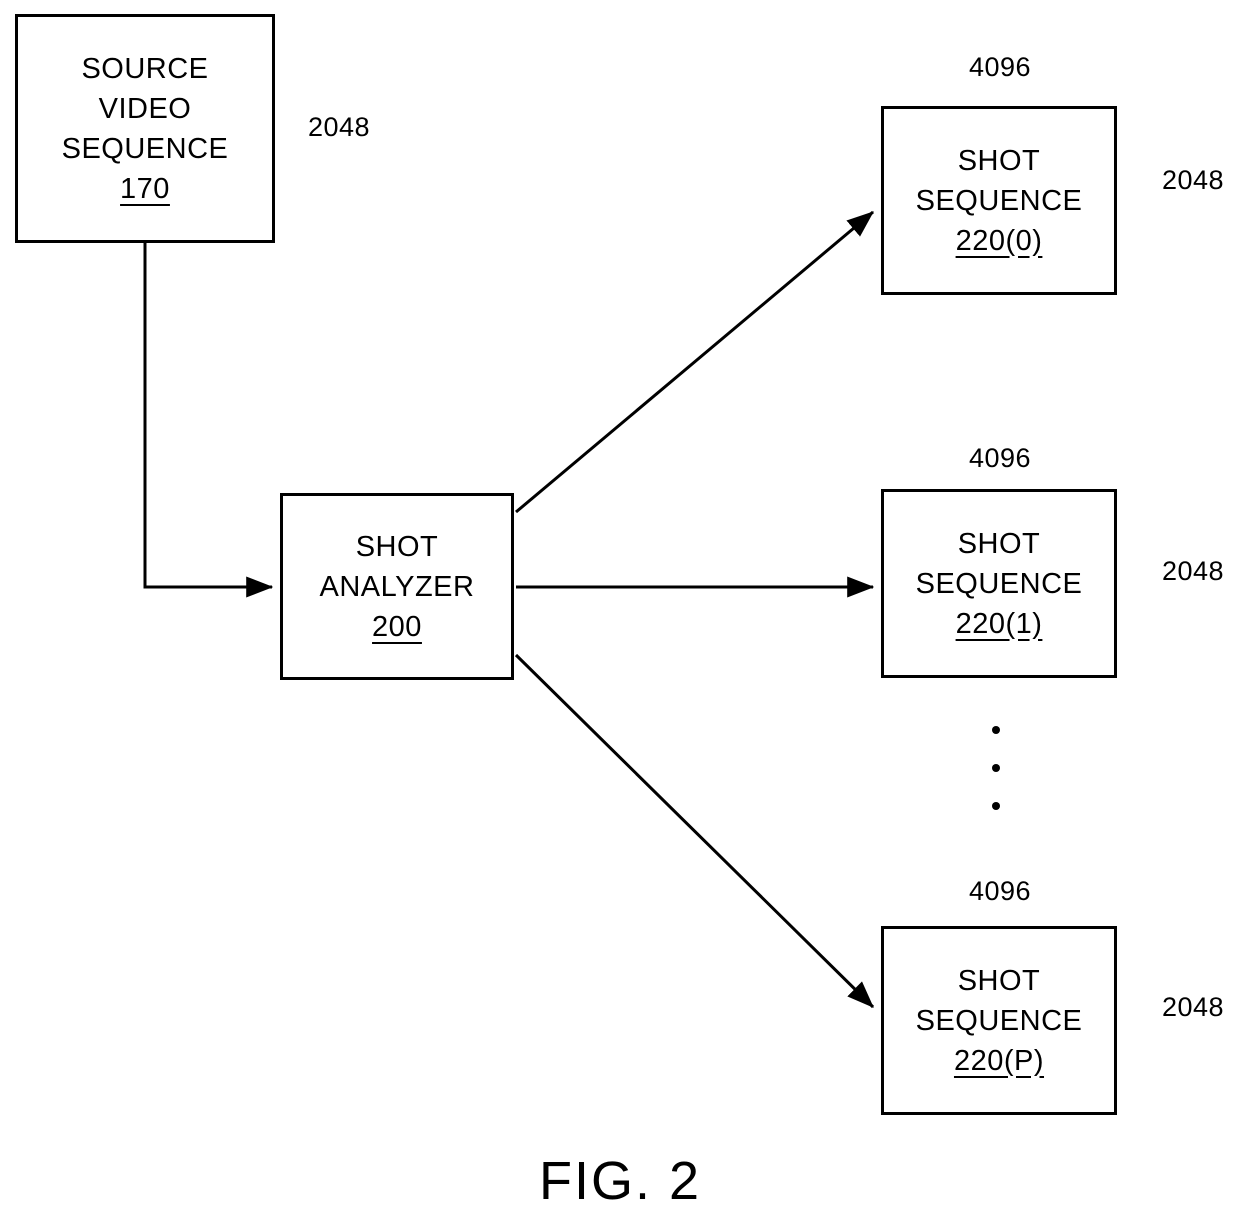  Describe the element at coordinates (999, 623) in the screenshot. I see `shot-sequence-1-reference-number: 220(1)` at that location.